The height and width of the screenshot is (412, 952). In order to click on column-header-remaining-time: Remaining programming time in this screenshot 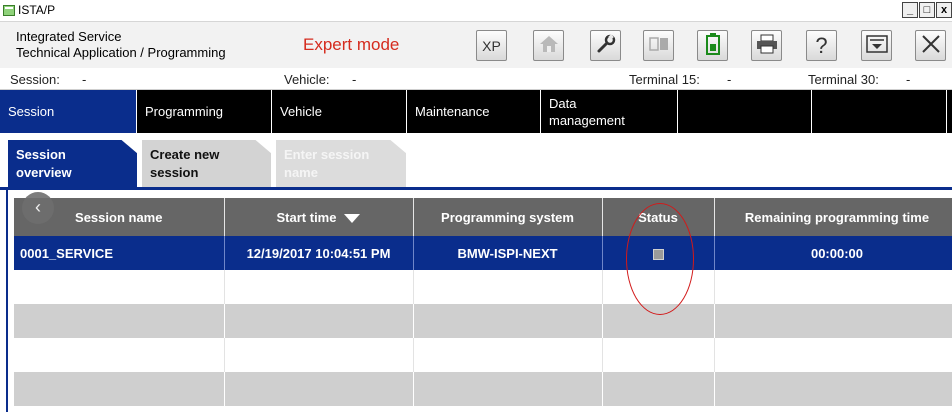, I will do `click(833, 217)`.